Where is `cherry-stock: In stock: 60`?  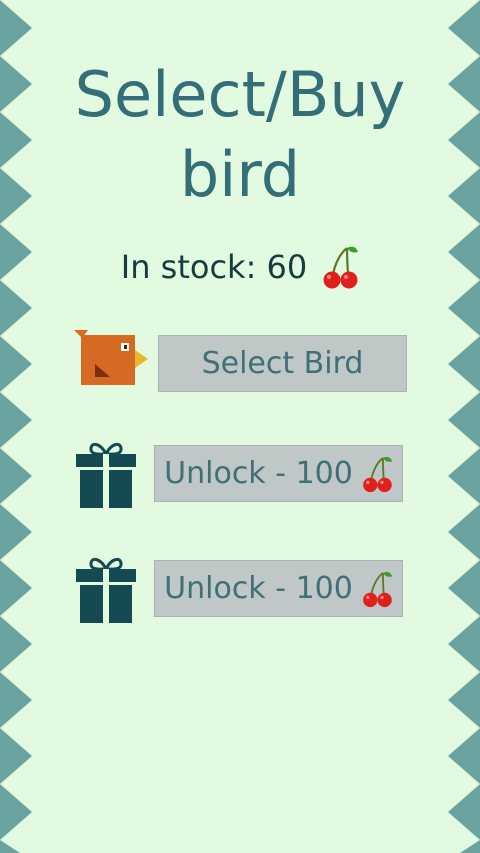
cherry-stock: In stock: 60 is located at coordinates (240, 267).